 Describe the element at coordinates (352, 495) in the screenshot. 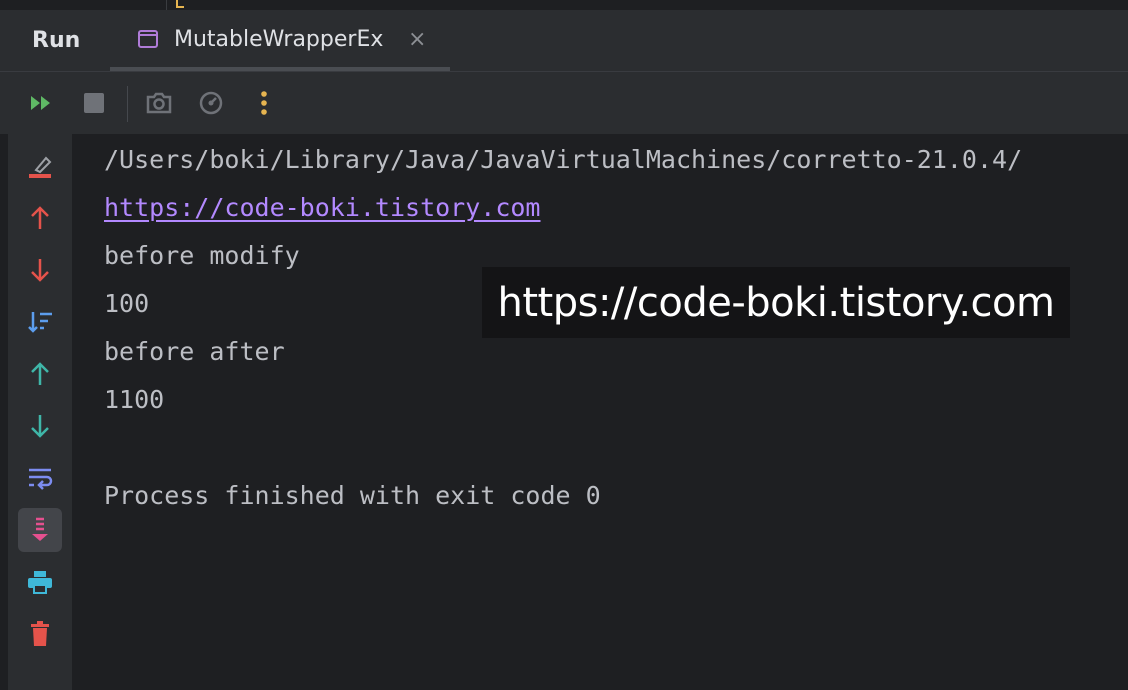

I see `console-line: Process finished with exit code 0` at that location.